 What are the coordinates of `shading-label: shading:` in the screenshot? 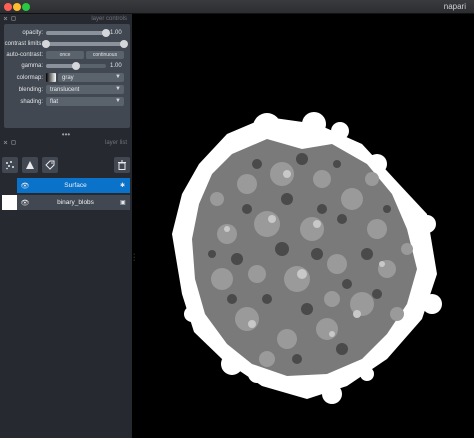 It's located at (31, 101).